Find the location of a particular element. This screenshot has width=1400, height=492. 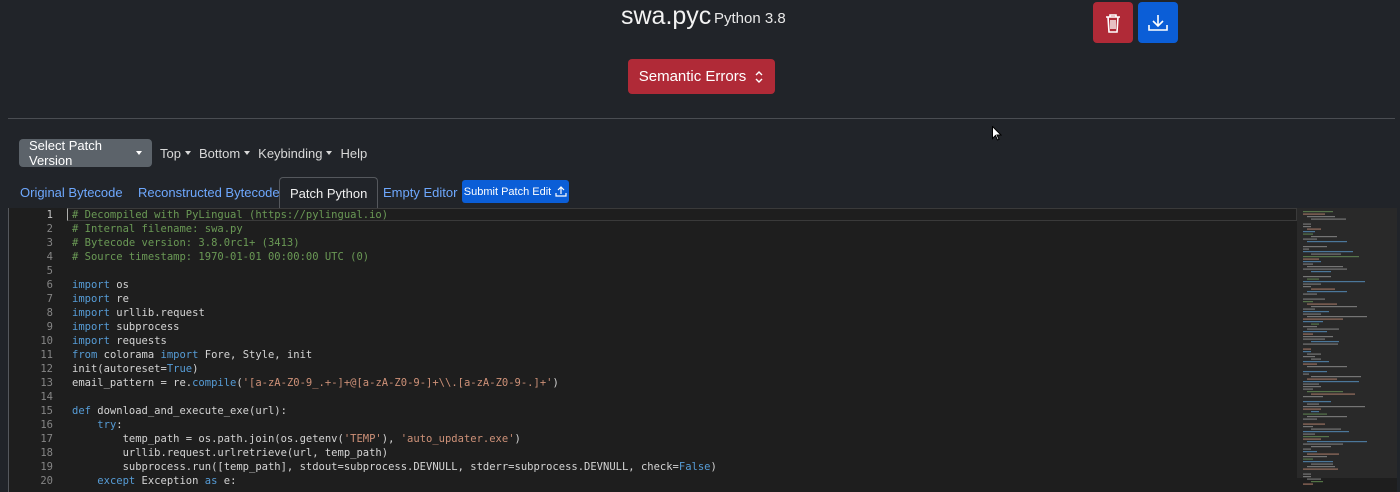

line-number: 11 is located at coordinates (46, 355).